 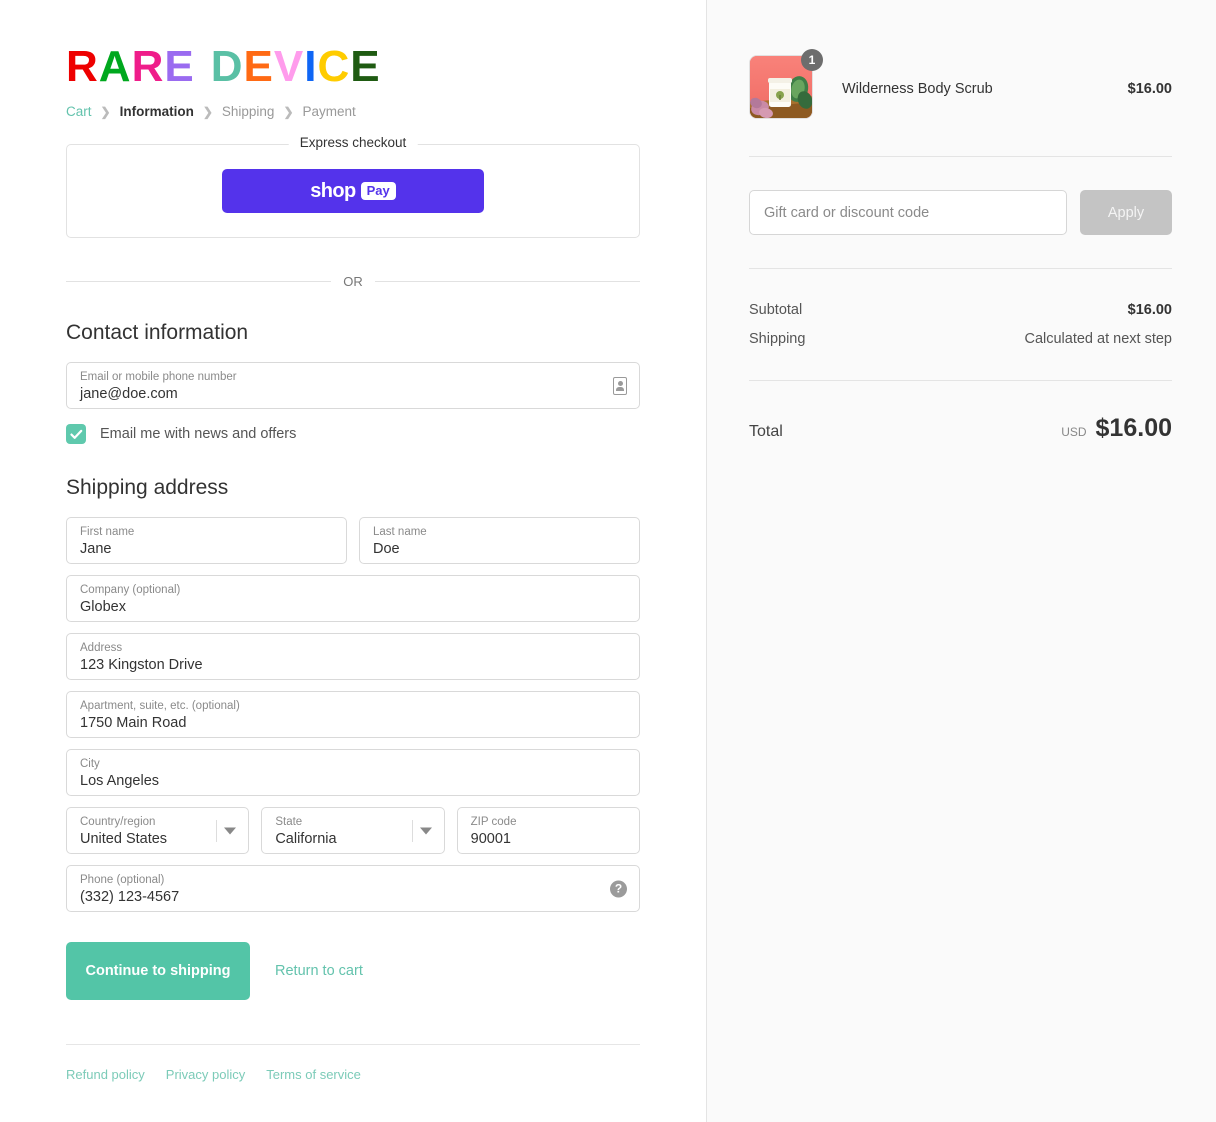 I want to click on contact-information-heading: Contact information, so click(x=157, y=333).